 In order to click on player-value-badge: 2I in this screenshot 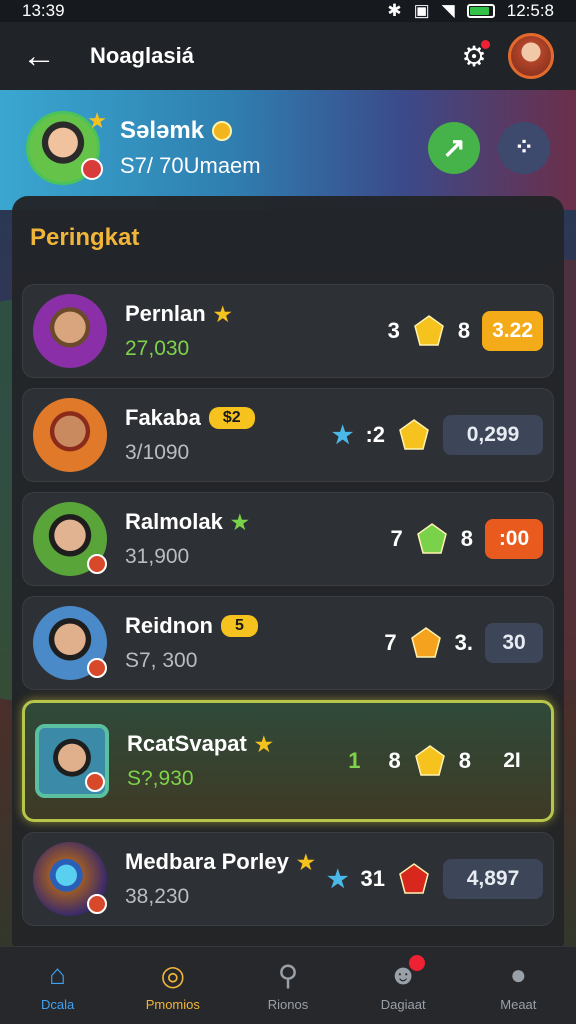, I will do `click(512, 760)`.